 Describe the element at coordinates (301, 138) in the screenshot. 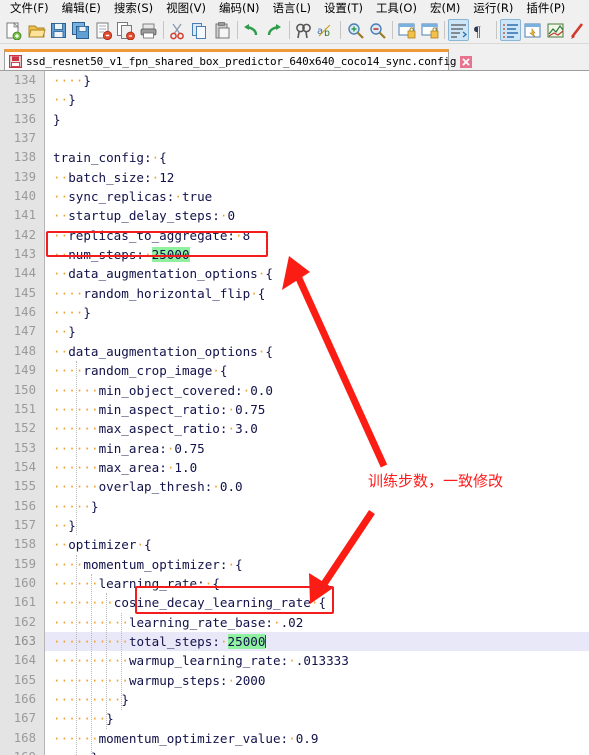

I see `code-line: 137` at that location.